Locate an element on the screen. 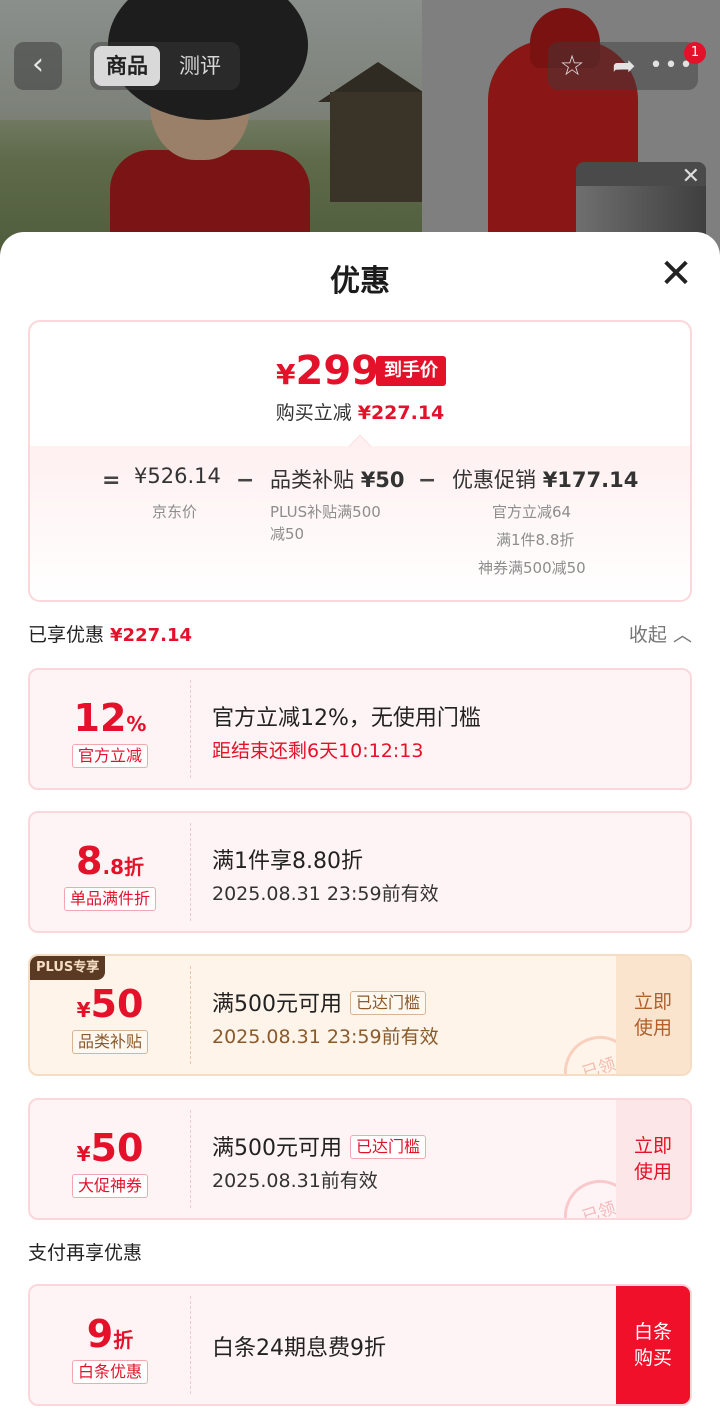 The width and height of the screenshot is (720, 1414). coupon-type-label: 单品满件折 is located at coordinates (109, 899).